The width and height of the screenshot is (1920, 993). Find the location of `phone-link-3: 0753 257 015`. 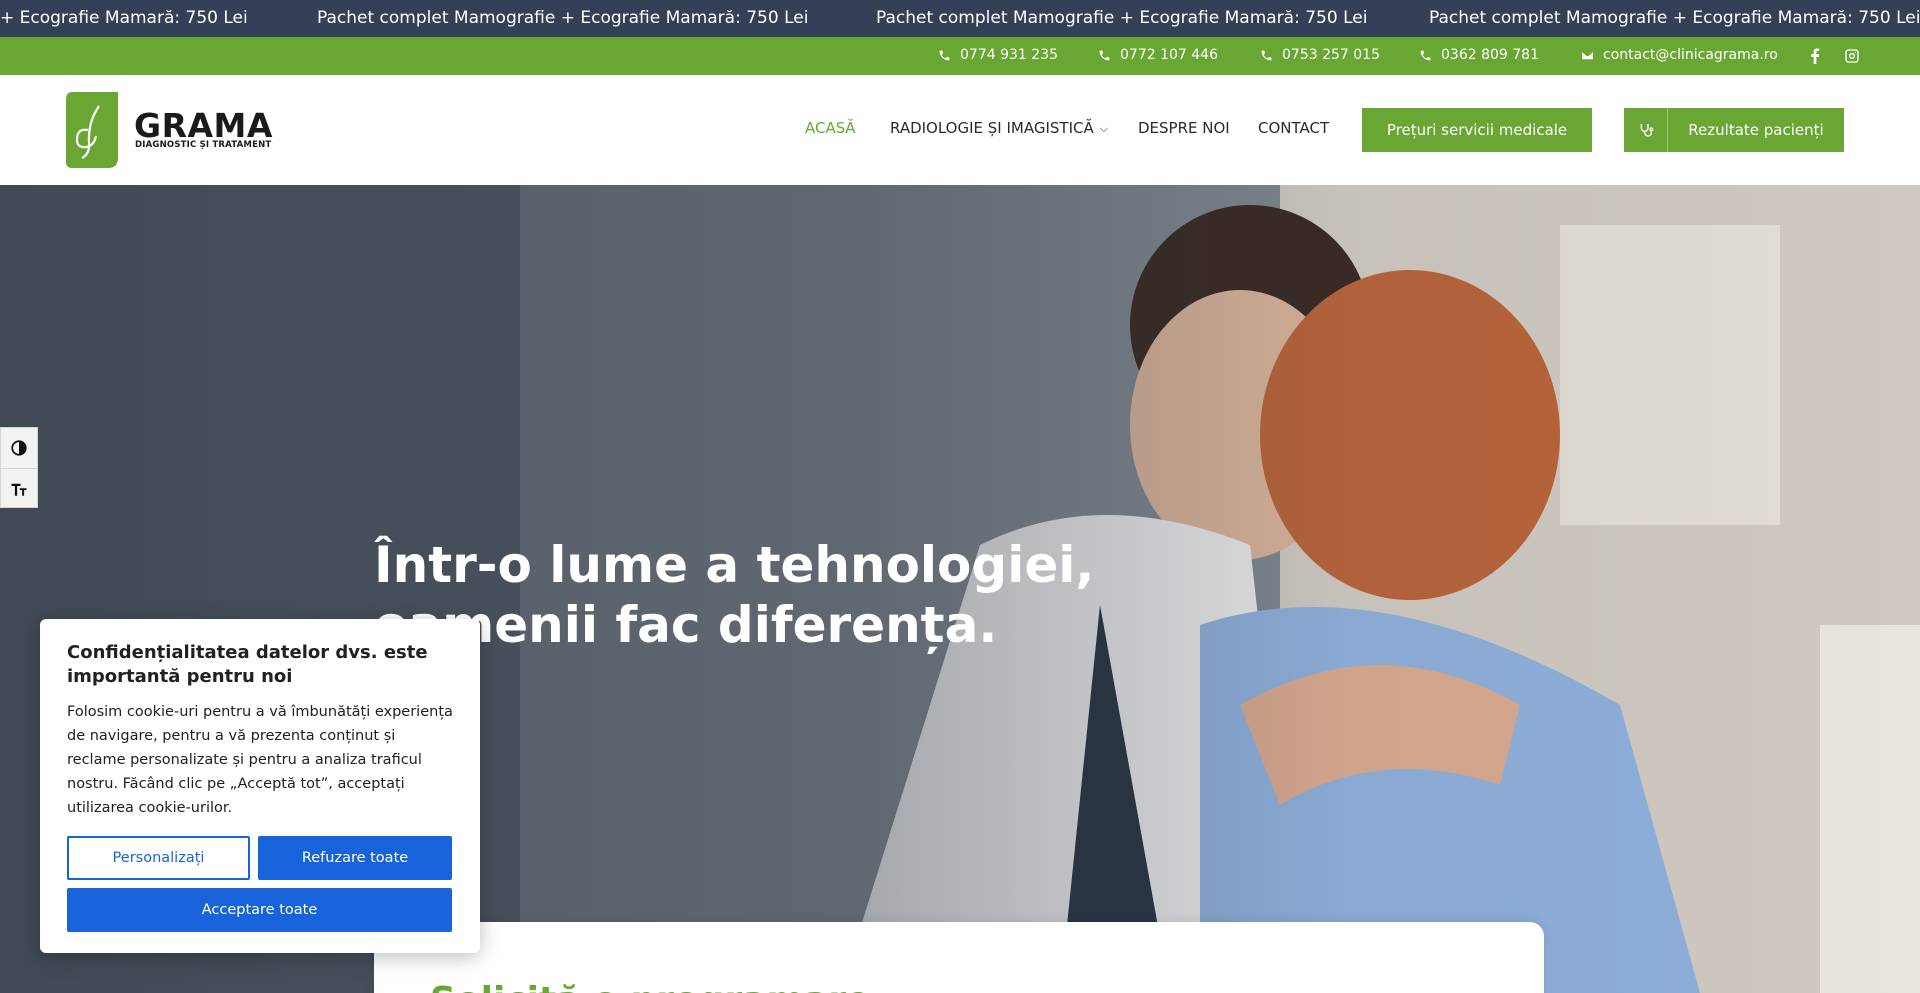

phone-link-3: 0753 257 015 is located at coordinates (1320, 55).